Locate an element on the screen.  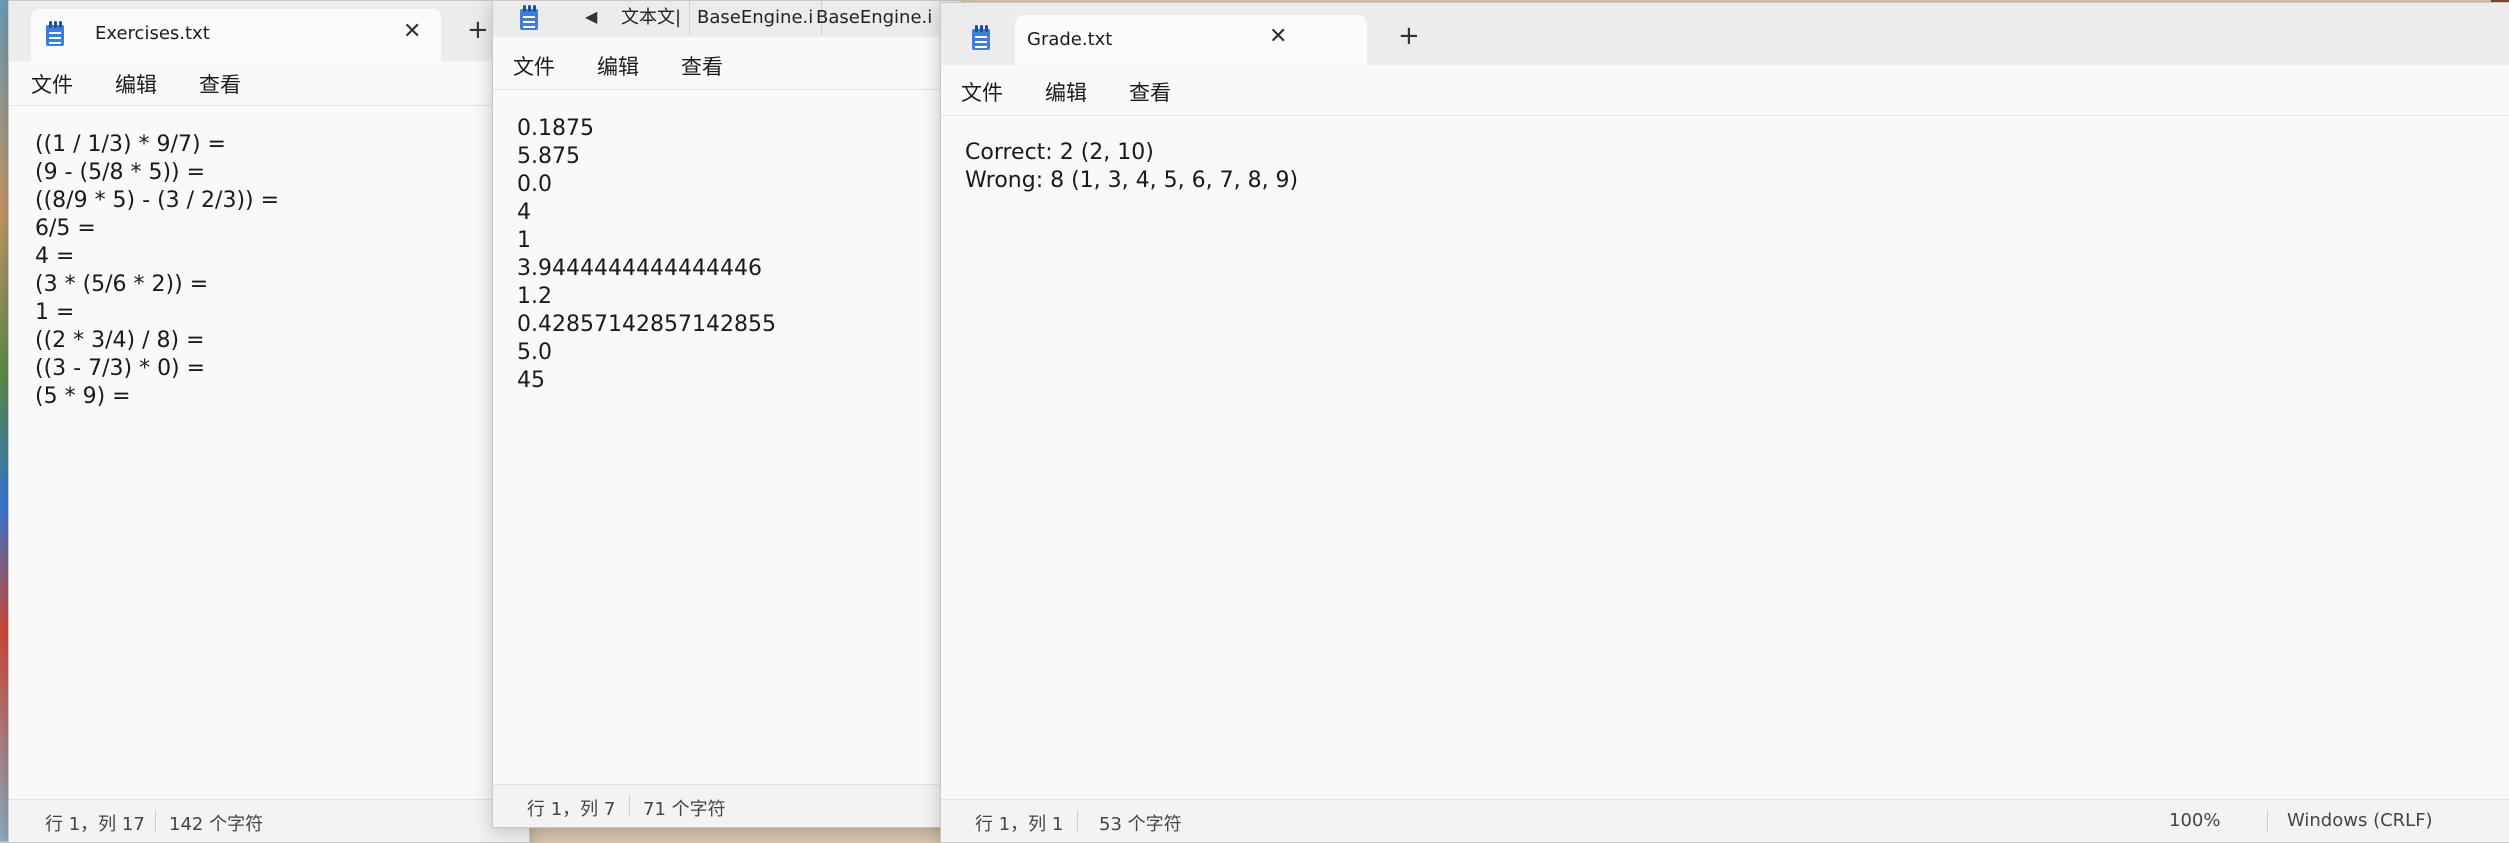
caret-left-icon: ◀ is located at coordinates (591, 16).